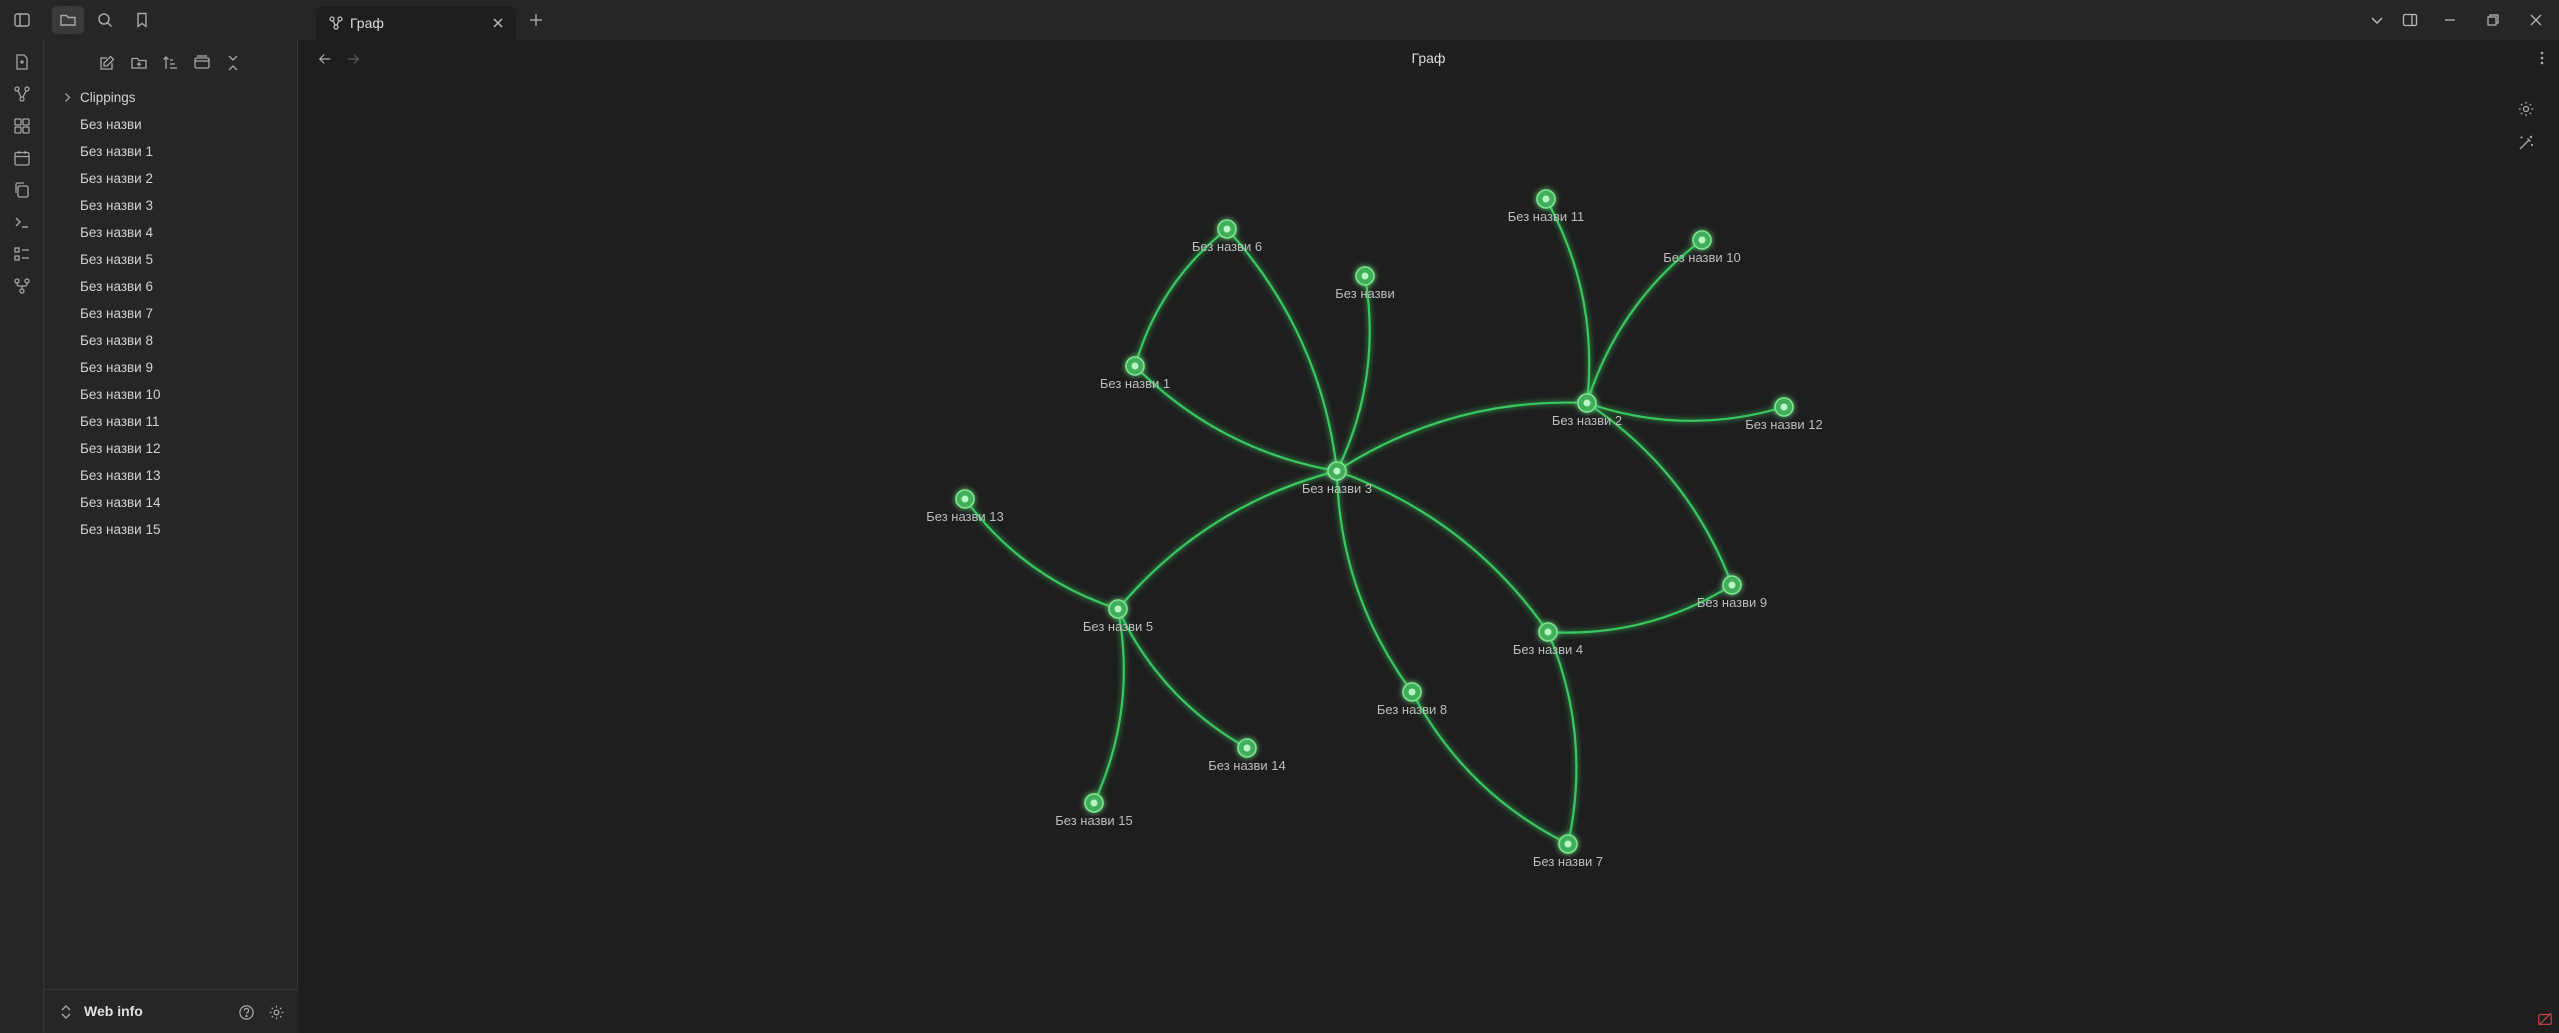  I want to click on git-fork-icon, so click(22, 286).